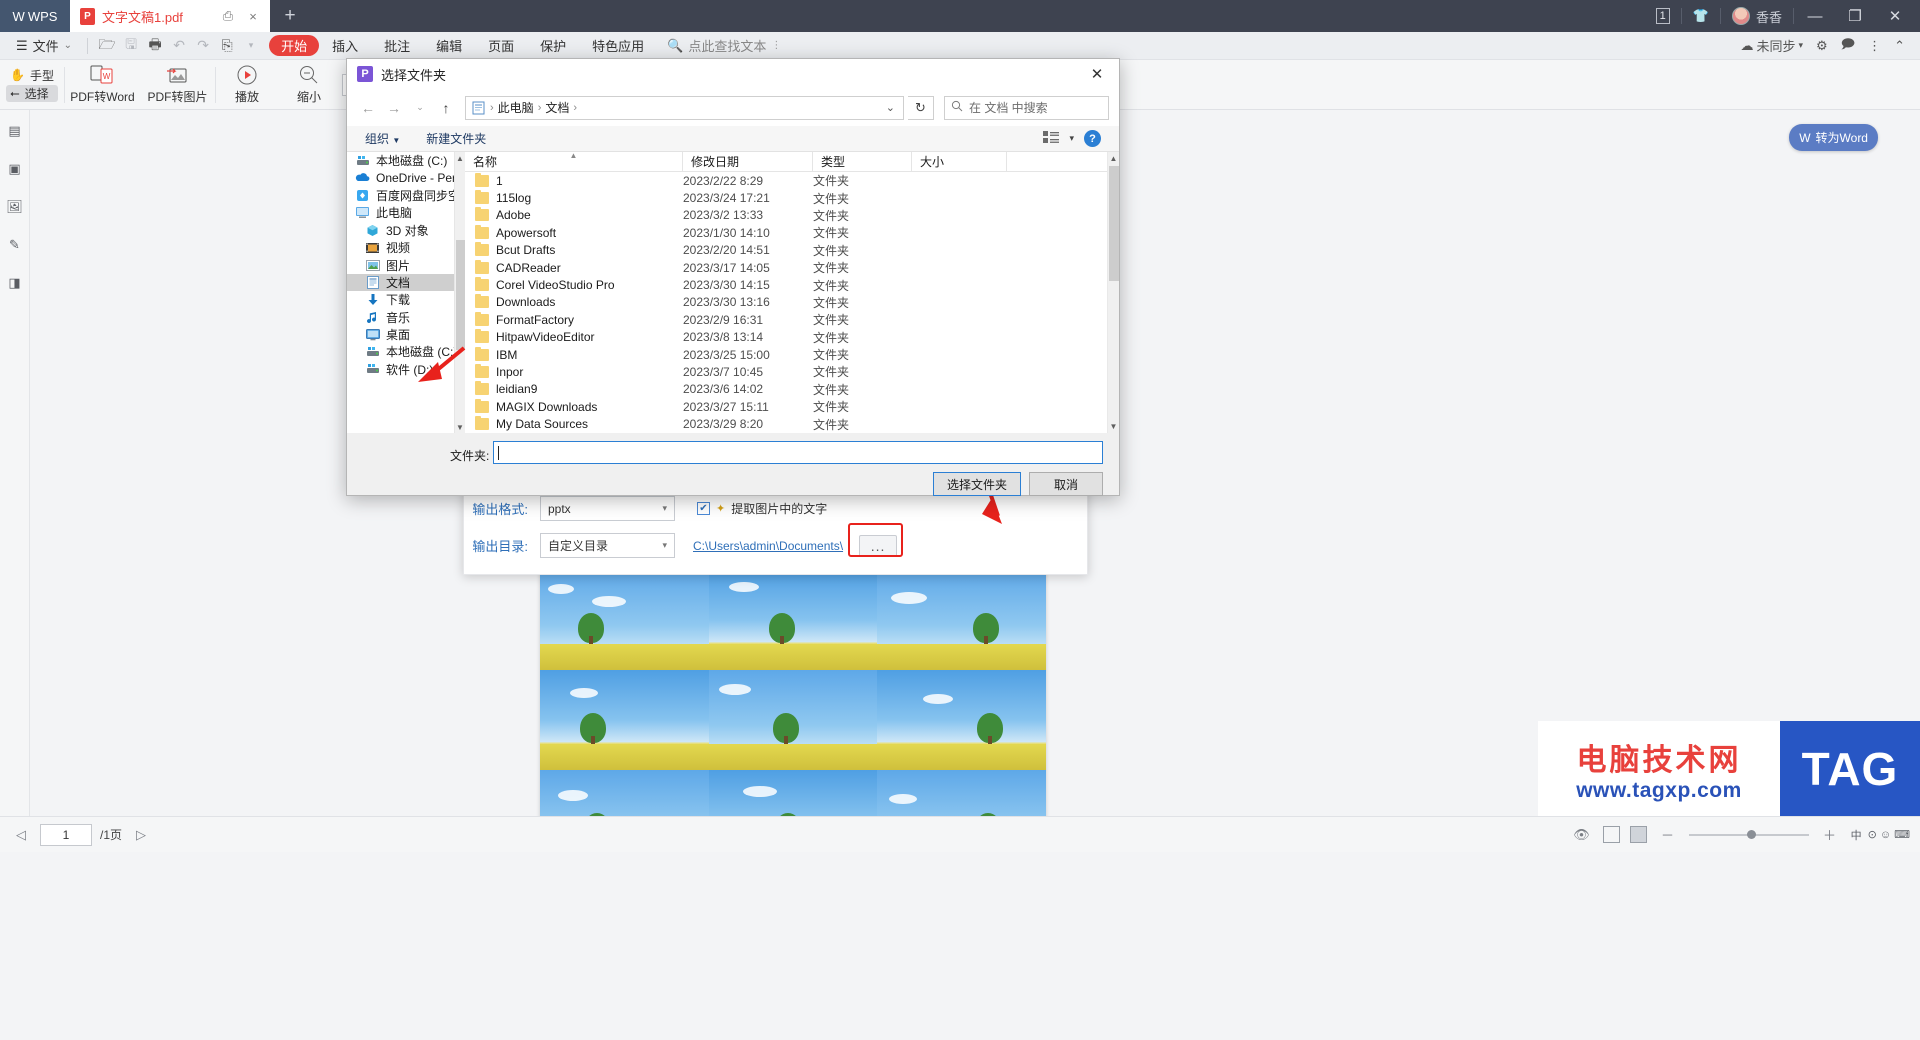 This screenshot has height=1040, width=1920. I want to click on sidebar-item-6: 图片, so click(406, 264).